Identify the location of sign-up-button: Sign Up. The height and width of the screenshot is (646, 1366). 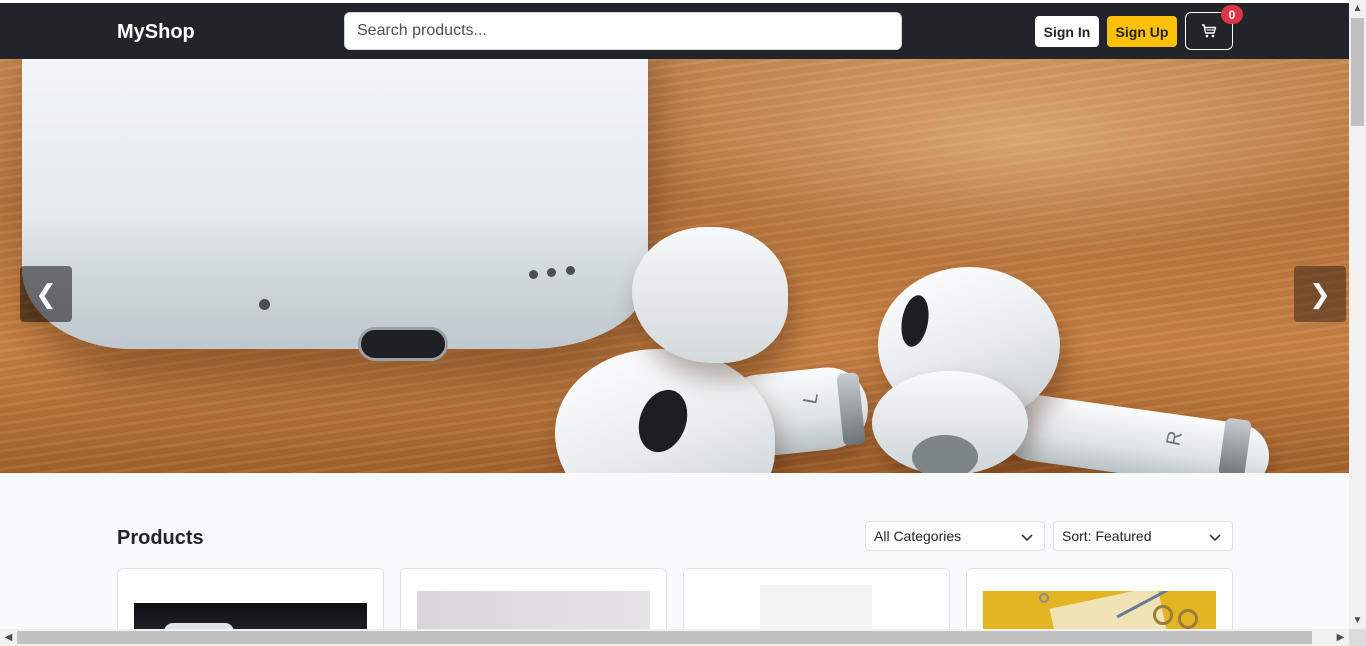
(1142, 31).